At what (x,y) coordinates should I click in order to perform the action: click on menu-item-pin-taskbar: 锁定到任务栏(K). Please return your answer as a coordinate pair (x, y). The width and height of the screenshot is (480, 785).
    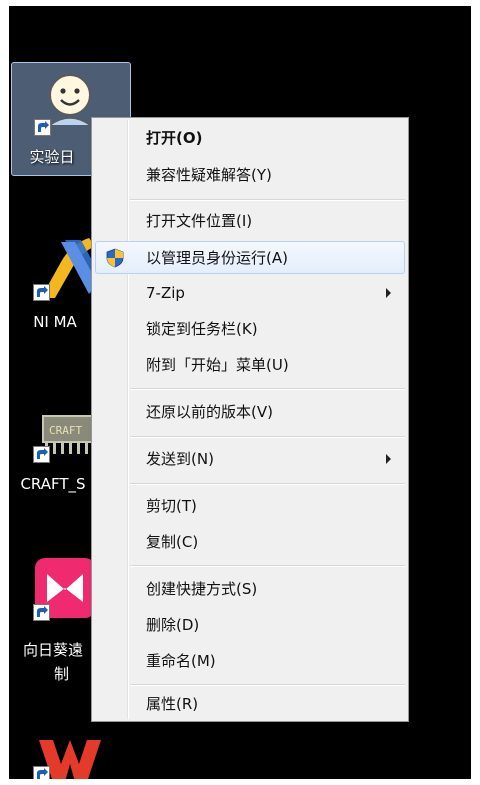
    Looking at the image, I should click on (250, 329).